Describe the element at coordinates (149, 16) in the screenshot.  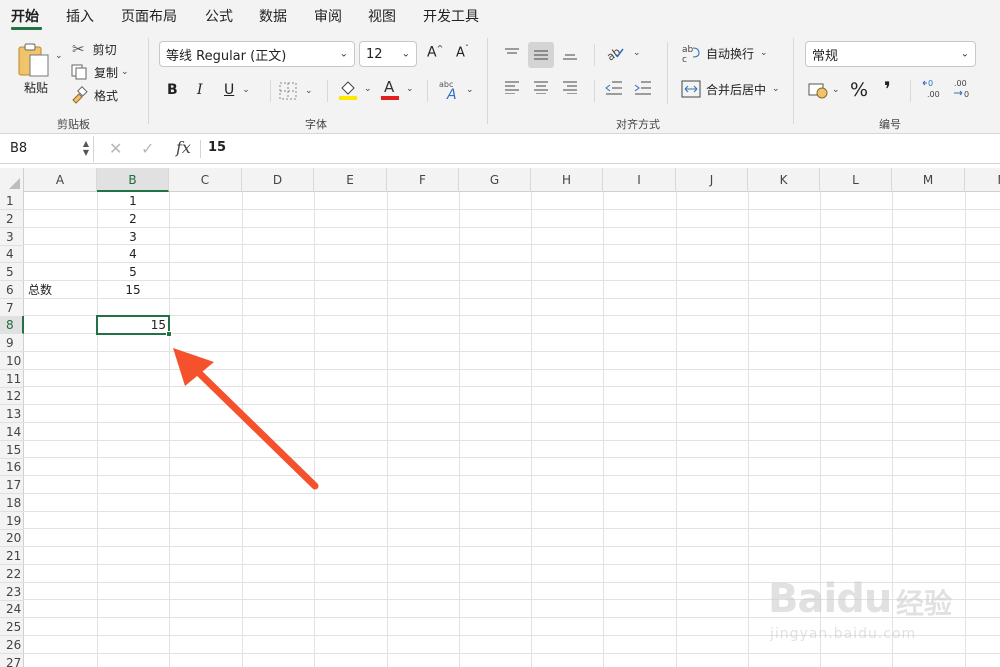
I see `tab-page-layout: 页面布局` at that location.